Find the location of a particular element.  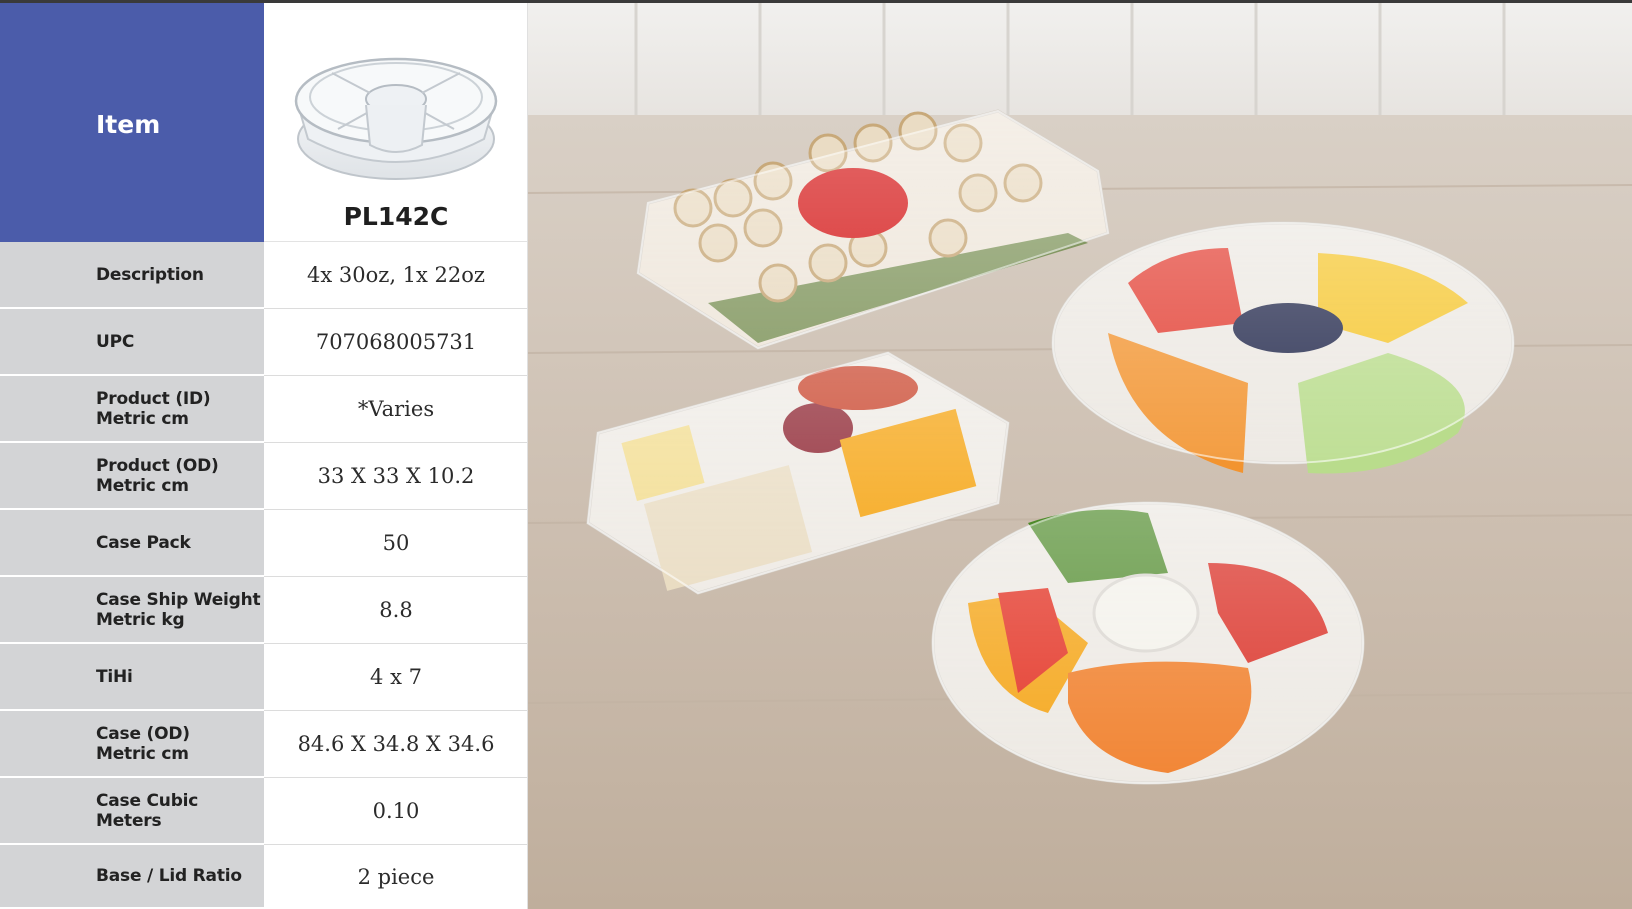

item-header: Item is located at coordinates (132, 122).